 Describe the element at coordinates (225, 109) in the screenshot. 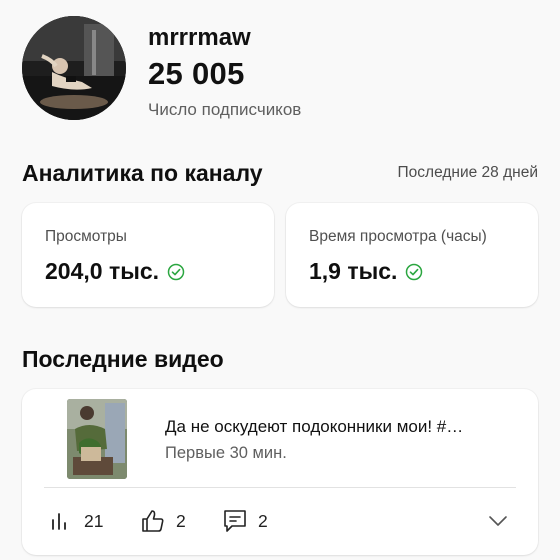

I see `subscriber-label: Число подписчиков` at that location.